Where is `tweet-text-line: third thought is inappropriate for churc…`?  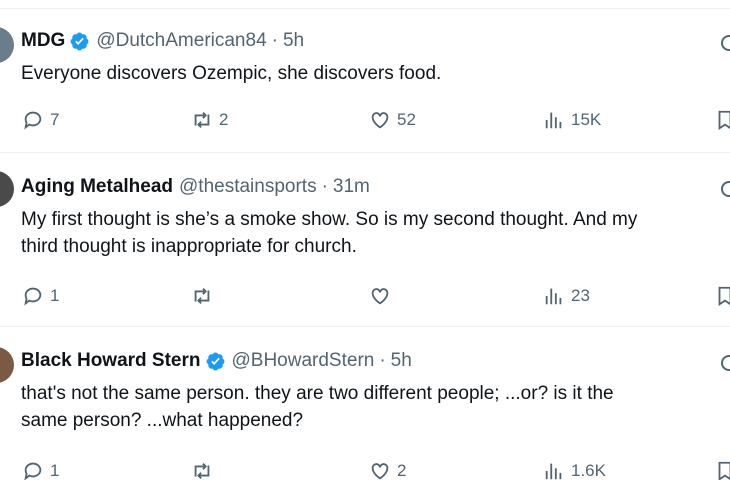
tweet-text-line: third thought is inappropriate for churc… is located at coordinates (189, 246).